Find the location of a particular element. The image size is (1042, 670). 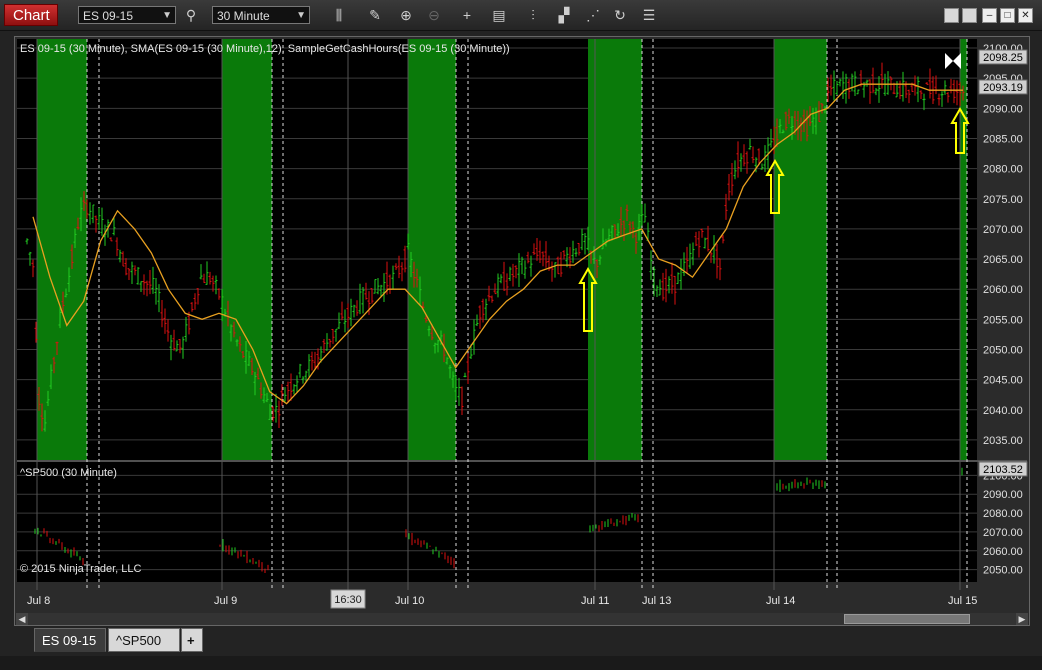

panel2-title: ^SP500 (30 Minute) is located at coordinates (68, 473).